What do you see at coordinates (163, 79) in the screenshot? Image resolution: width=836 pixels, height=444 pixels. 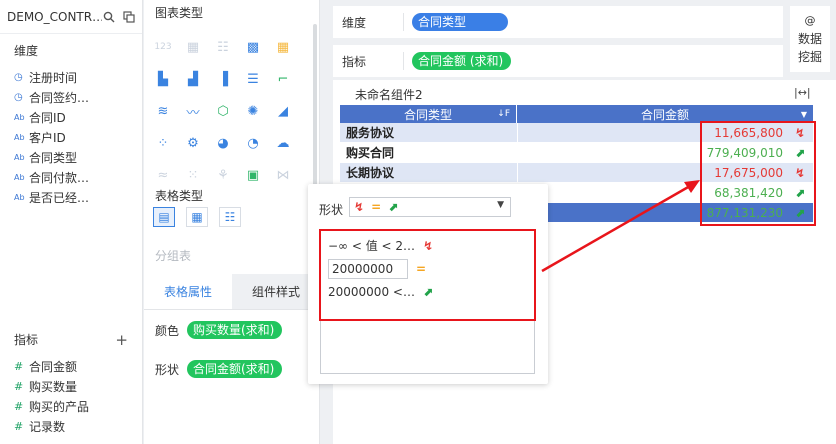 I see `grouped-bar-icon: ▙` at bounding box center [163, 79].